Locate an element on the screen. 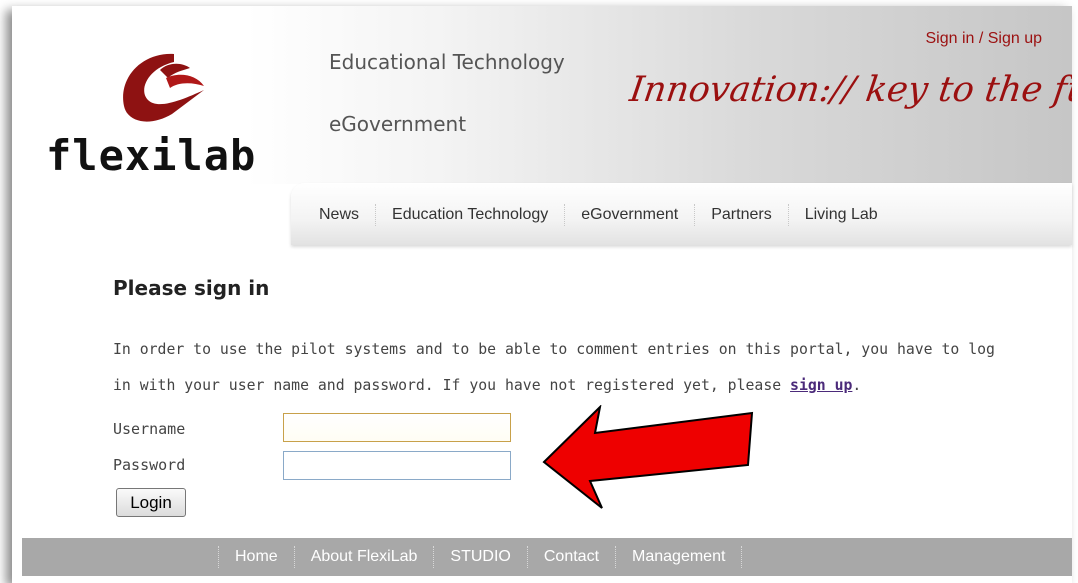 The image size is (1078, 583). nav-item-living-lab: Living Lab is located at coordinates (841, 215).